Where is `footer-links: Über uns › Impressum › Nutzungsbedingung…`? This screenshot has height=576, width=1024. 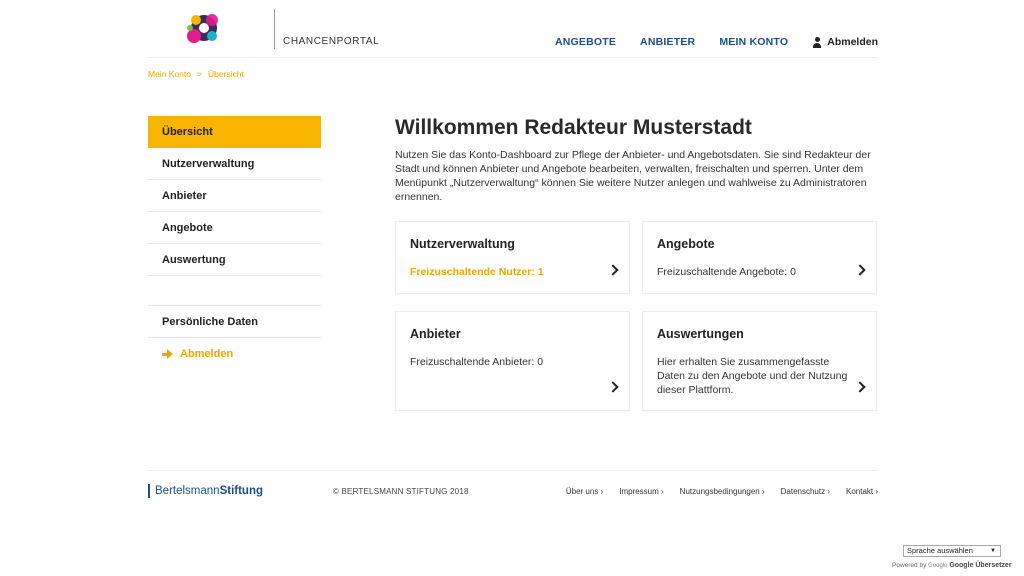
footer-links: Über uns › Impressum › Nutzungsbedingung… is located at coordinates (722, 491).